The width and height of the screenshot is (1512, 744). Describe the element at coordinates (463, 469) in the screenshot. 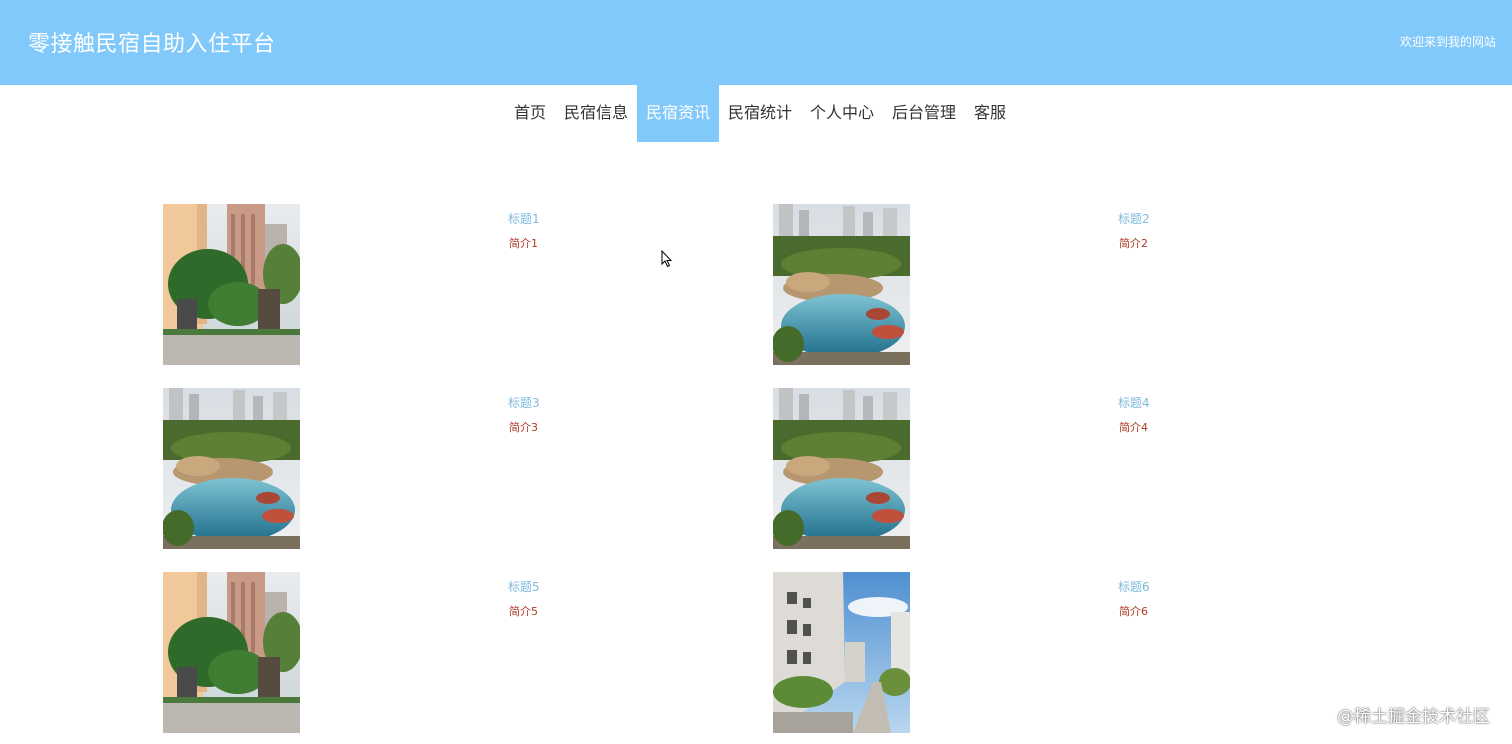

I see `news-card-3: 标题3 简介3` at that location.